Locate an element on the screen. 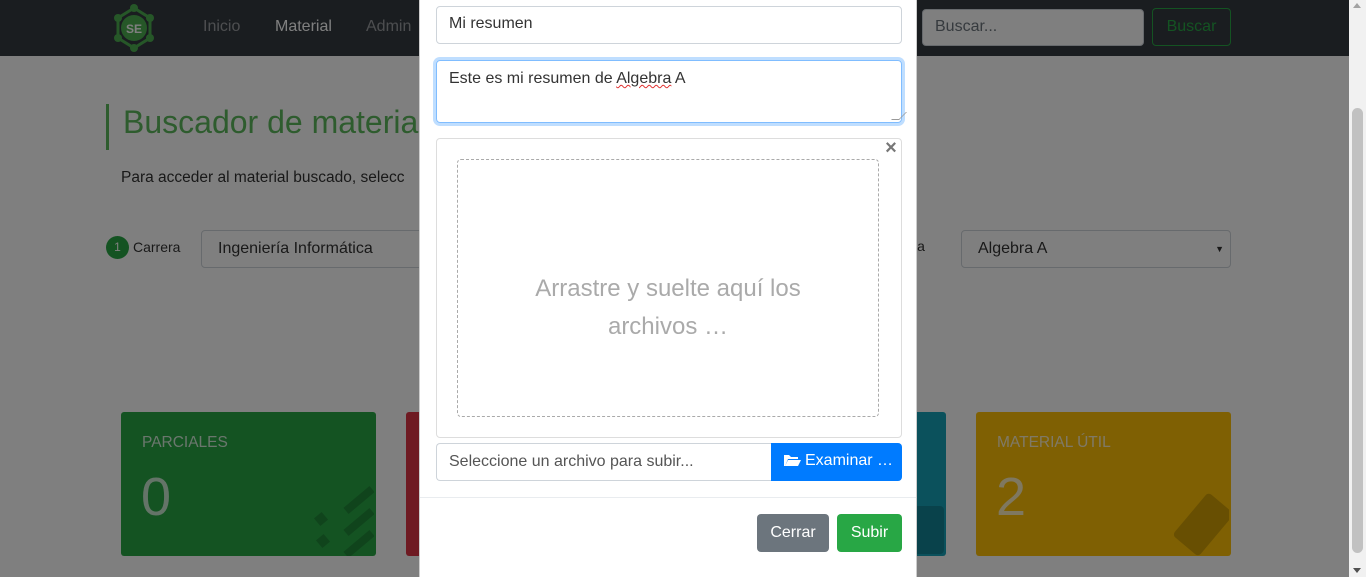  description-textarea: Este es mi resumen de Algebra A is located at coordinates (671, 91).